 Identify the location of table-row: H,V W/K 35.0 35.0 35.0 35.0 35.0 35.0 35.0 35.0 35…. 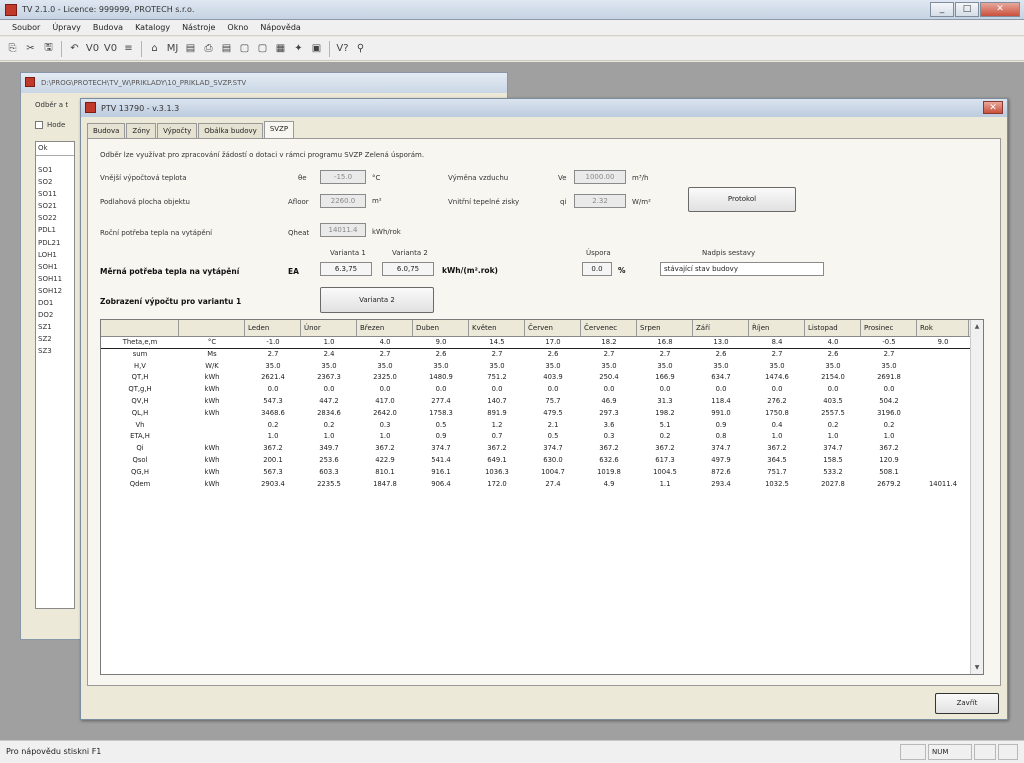
(542, 367).